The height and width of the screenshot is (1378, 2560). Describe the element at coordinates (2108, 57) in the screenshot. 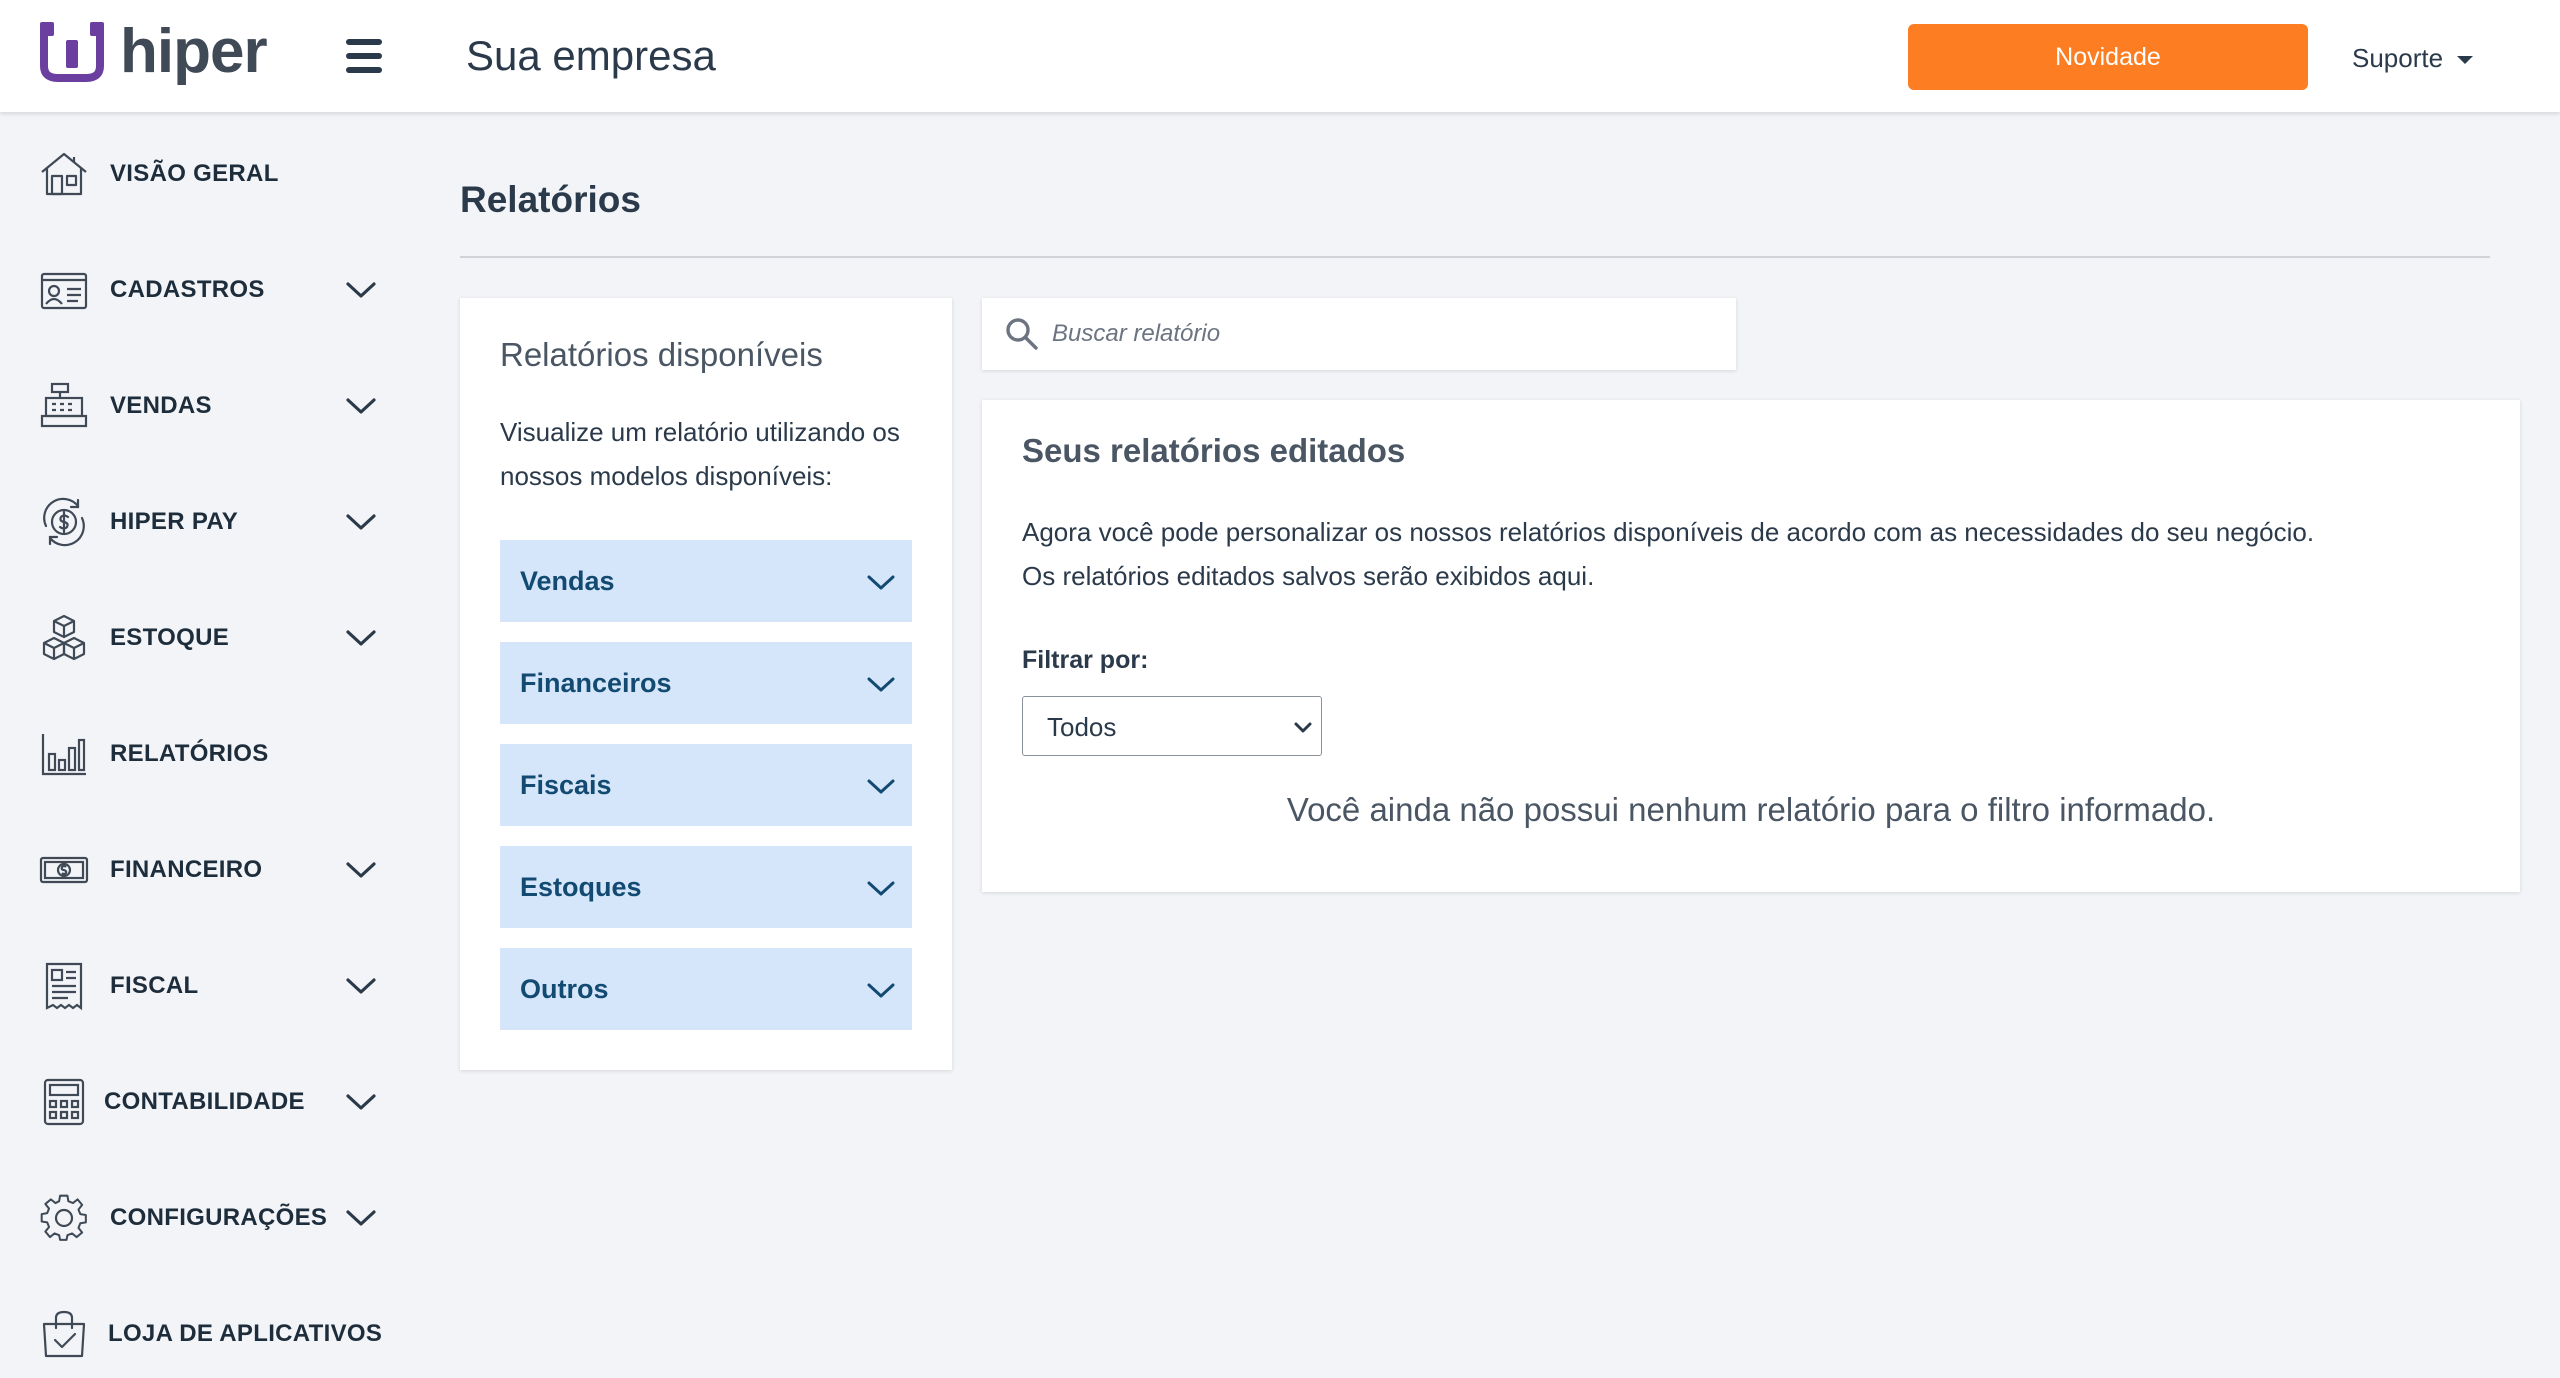

I see `novidade-button: Novidade` at that location.